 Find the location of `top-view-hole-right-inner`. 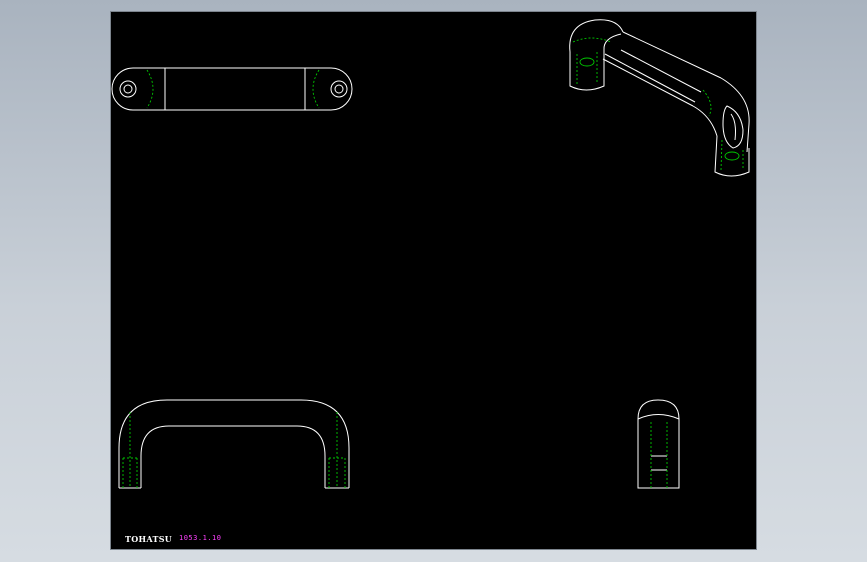

top-view-hole-right-inner is located at coordinates (339, 89).